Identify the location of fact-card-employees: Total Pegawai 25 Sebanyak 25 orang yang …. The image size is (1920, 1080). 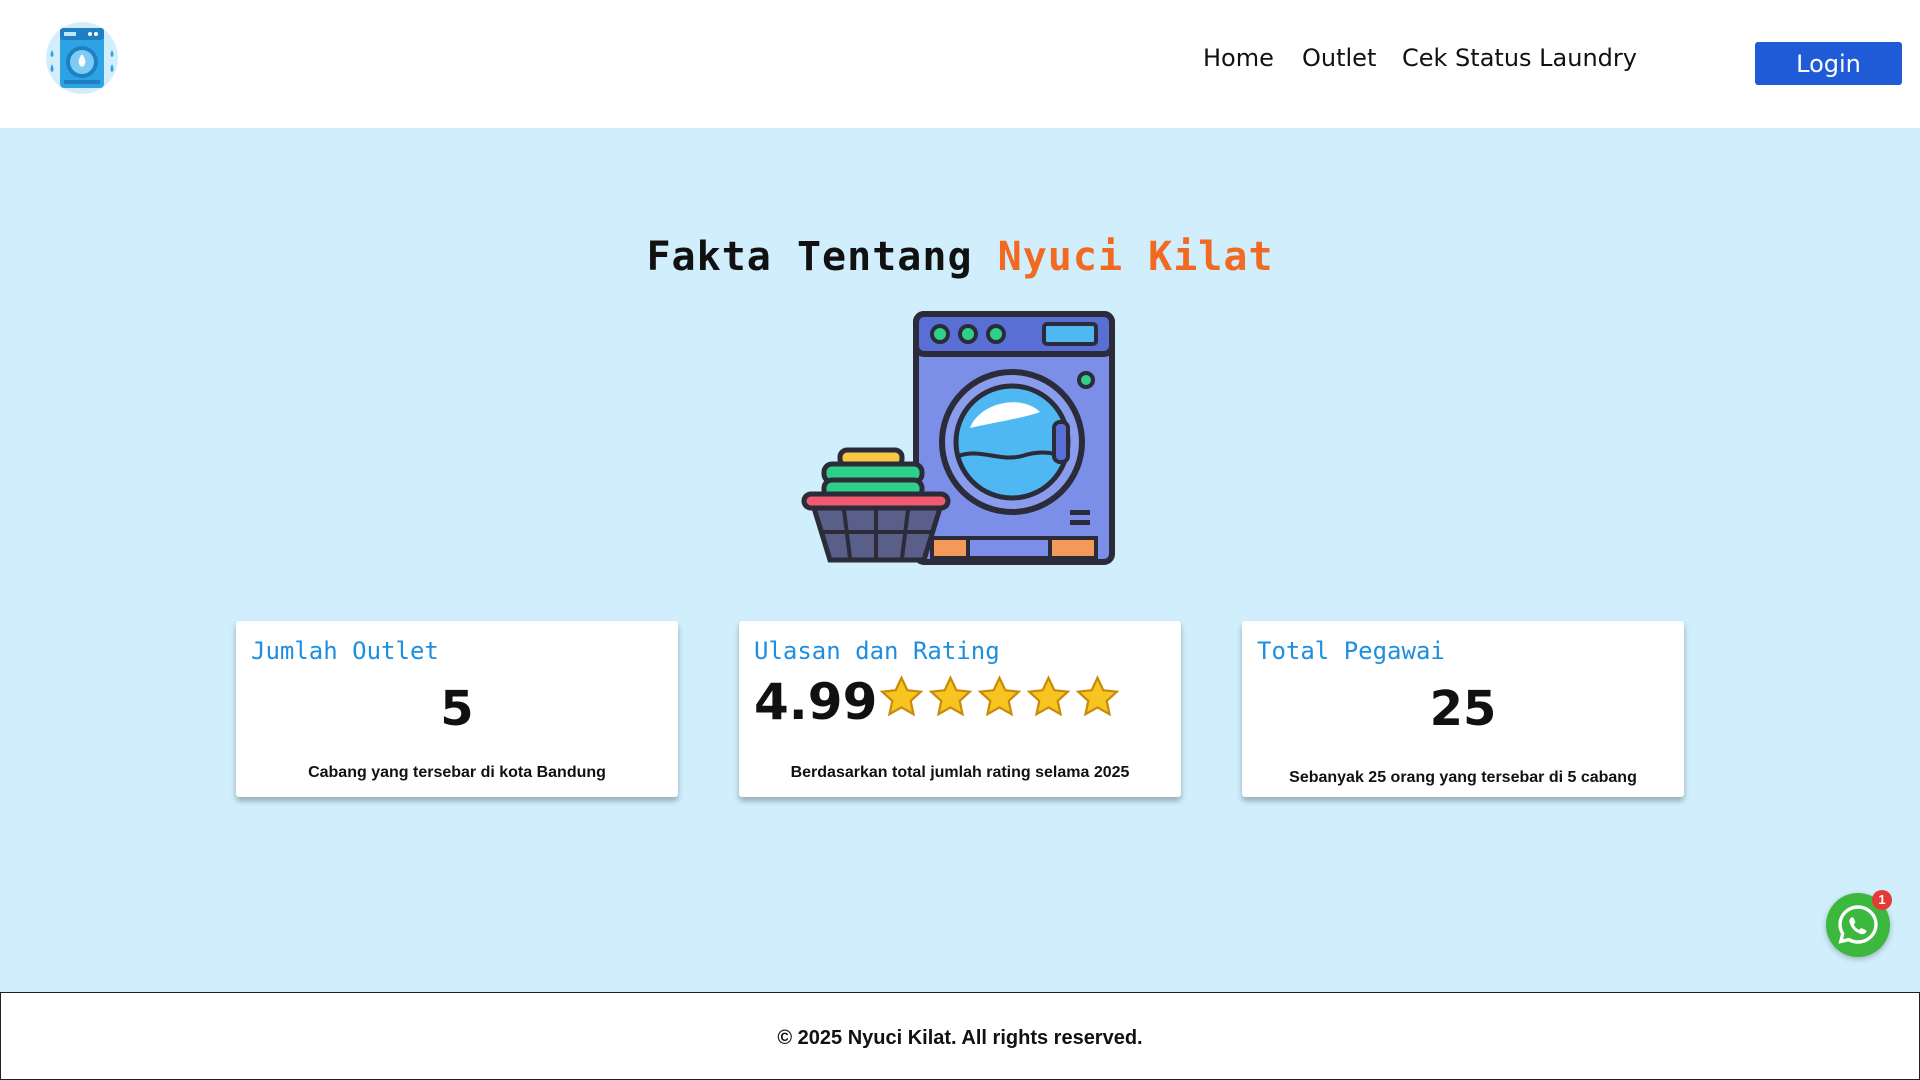
(1463, 709).